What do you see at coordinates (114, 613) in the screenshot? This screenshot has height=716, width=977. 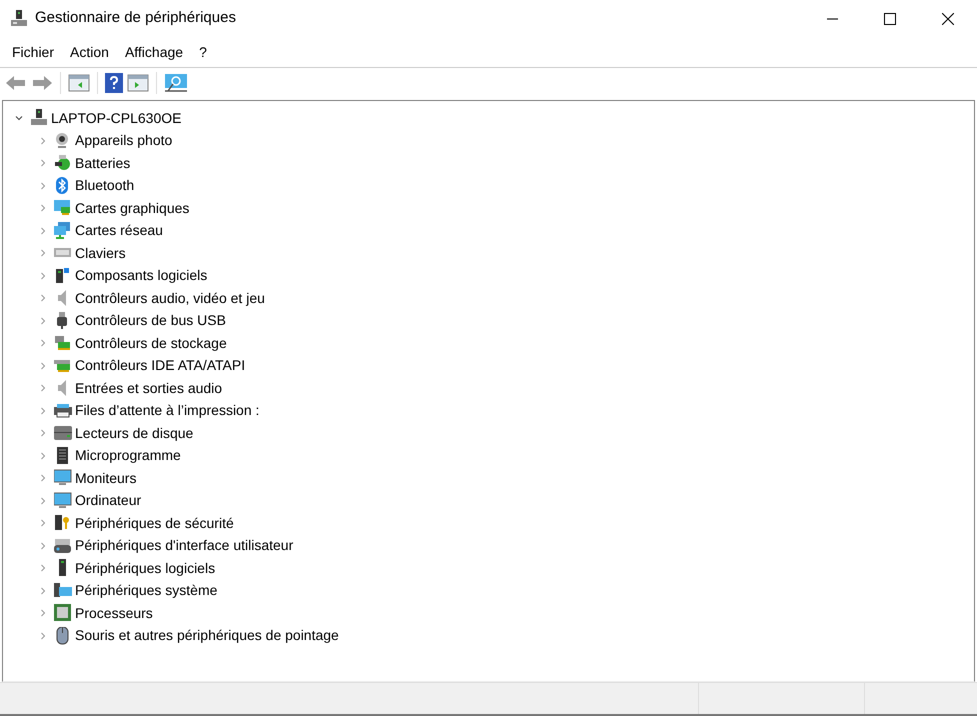 I see `tree-item: Processeurs` at bounding box center [114, 613].